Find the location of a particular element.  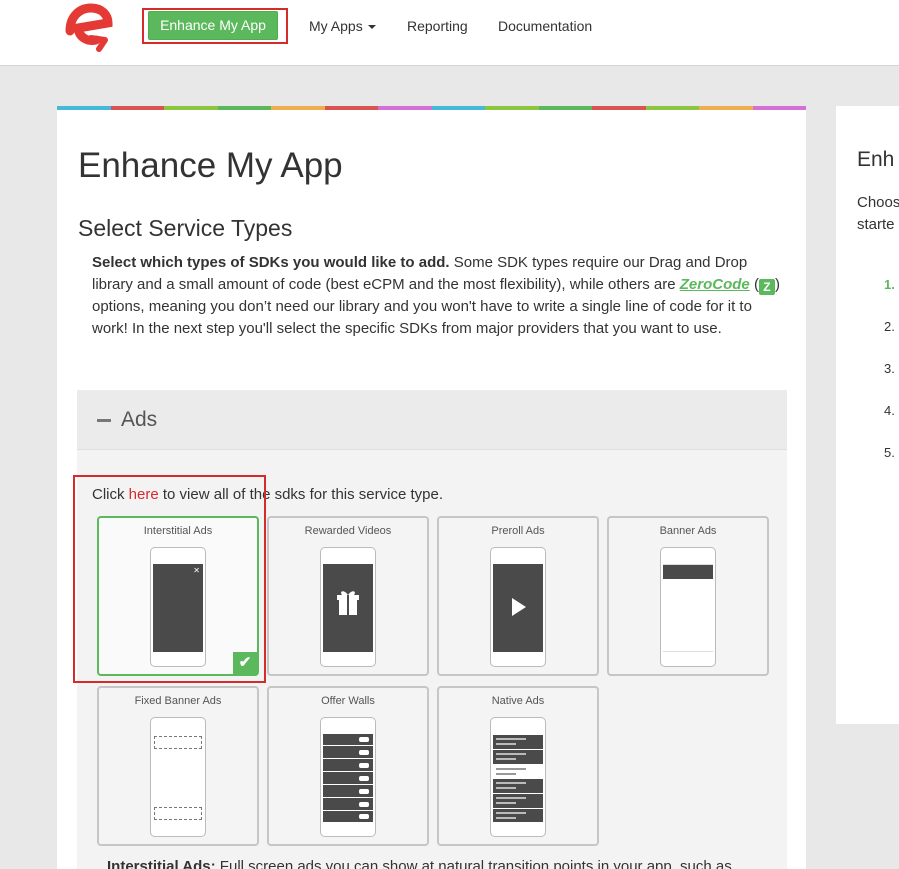

ads-panel-header: Ads is located at coordinates (432, 420).